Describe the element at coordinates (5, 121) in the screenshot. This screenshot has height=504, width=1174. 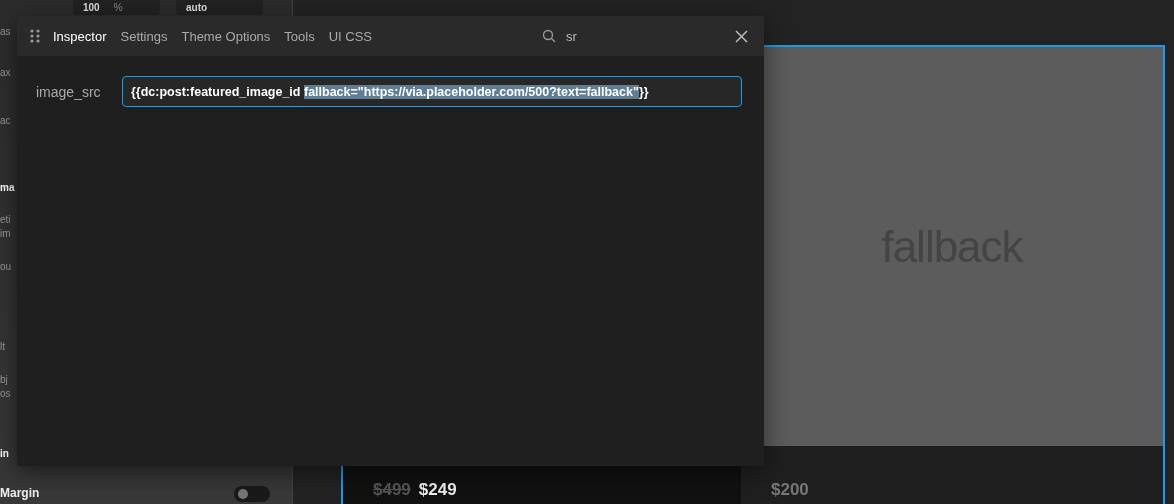
I see `field-label: ac` at that location.